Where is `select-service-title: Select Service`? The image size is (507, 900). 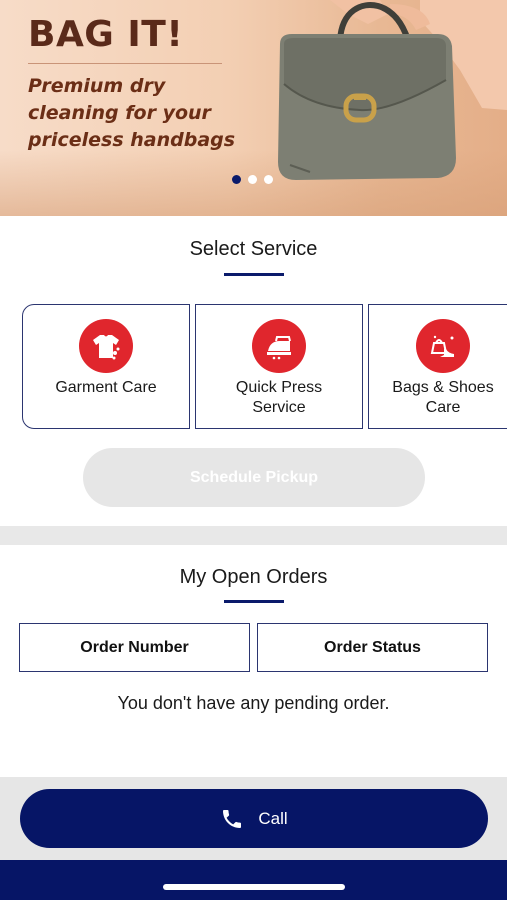
select-service-title: Select Service is located at coordinates (253, 249).